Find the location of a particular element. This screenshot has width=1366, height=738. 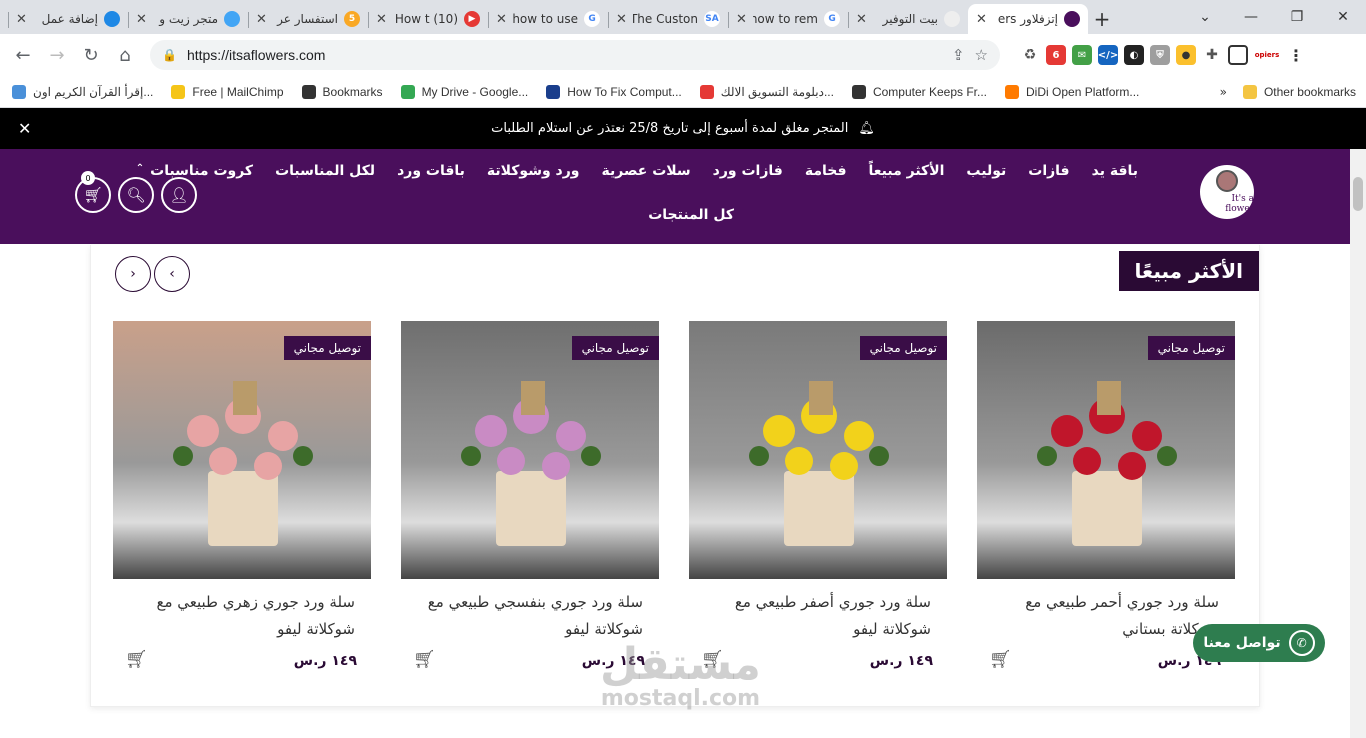

scrollbar-track-top is located at coordinates (1358, 197).